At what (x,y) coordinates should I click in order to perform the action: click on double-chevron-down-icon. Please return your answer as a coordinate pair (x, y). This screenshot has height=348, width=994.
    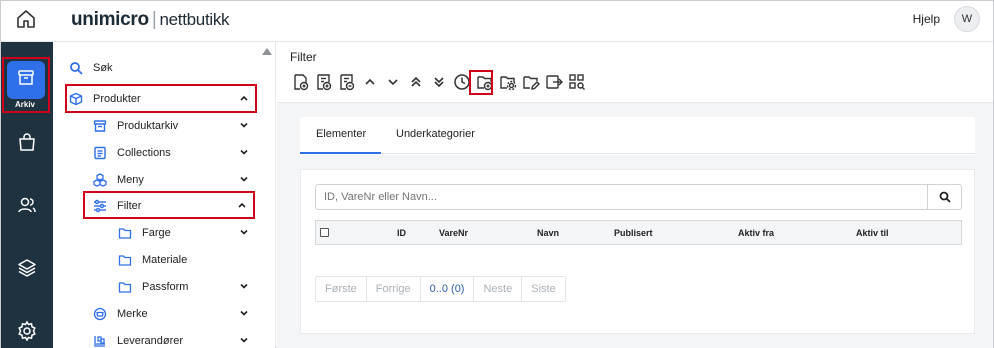
    Looking at the image, I should click on (439, 82).